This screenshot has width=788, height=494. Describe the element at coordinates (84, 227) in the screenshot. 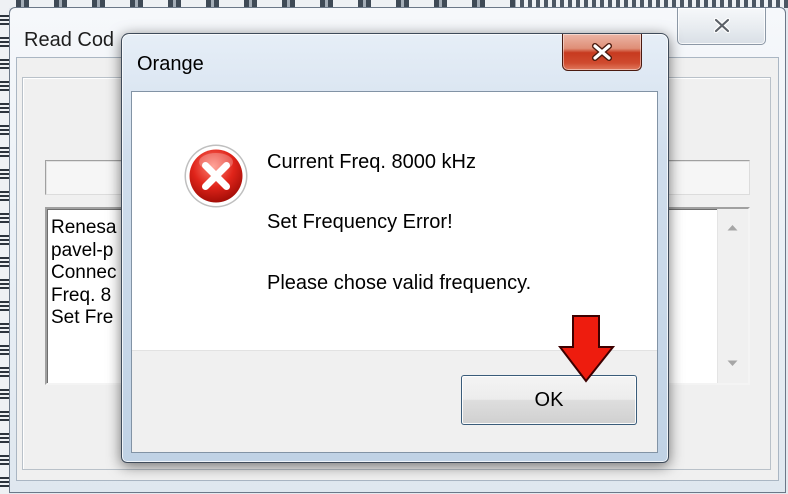

I see `log-line: Renesa` at that location.